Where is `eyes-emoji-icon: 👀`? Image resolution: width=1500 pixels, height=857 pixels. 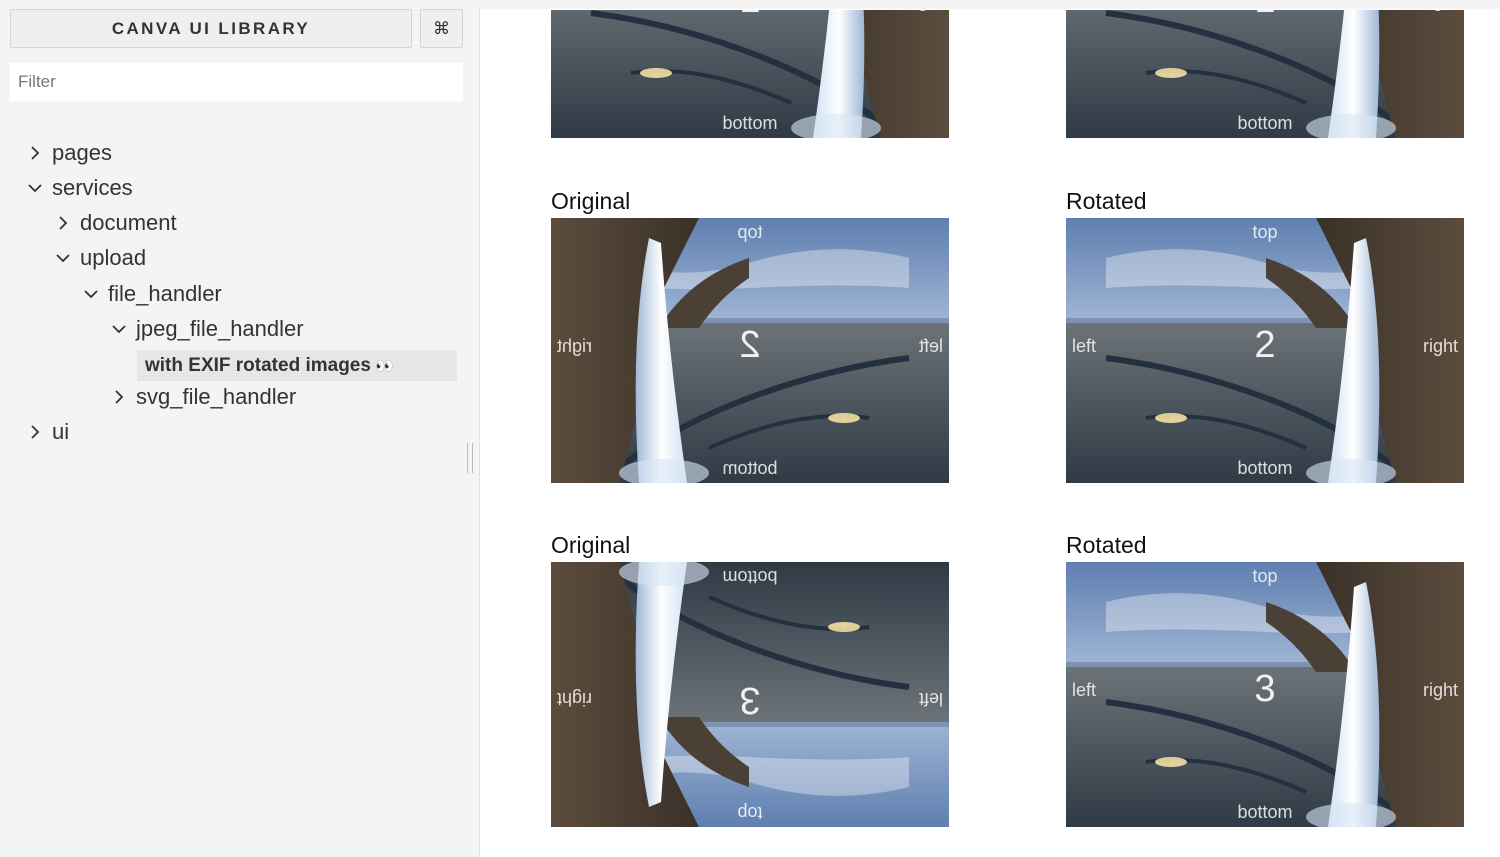
eyes-emoji-icon: 👀 is located at coordinates (384, 366).